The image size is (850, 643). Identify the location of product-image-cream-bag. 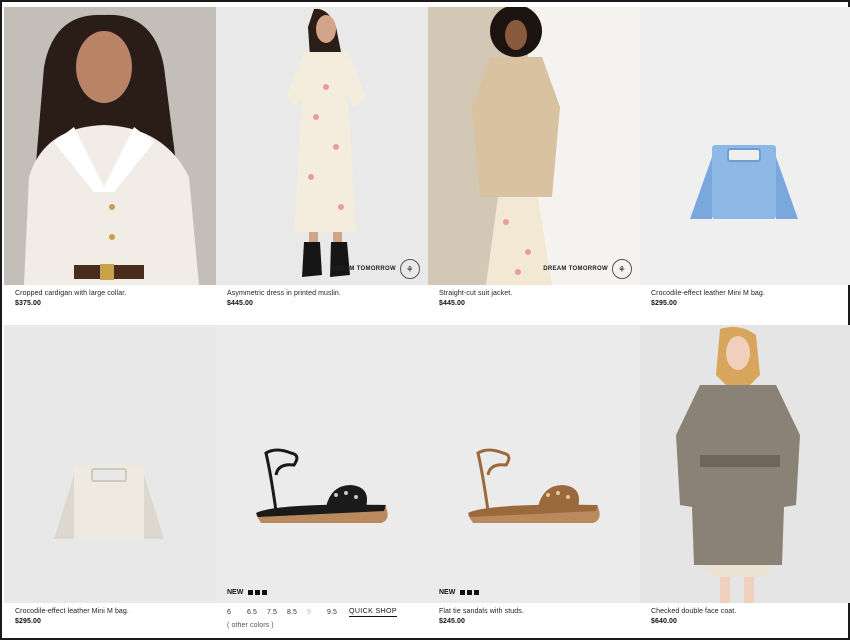
(110, 464).